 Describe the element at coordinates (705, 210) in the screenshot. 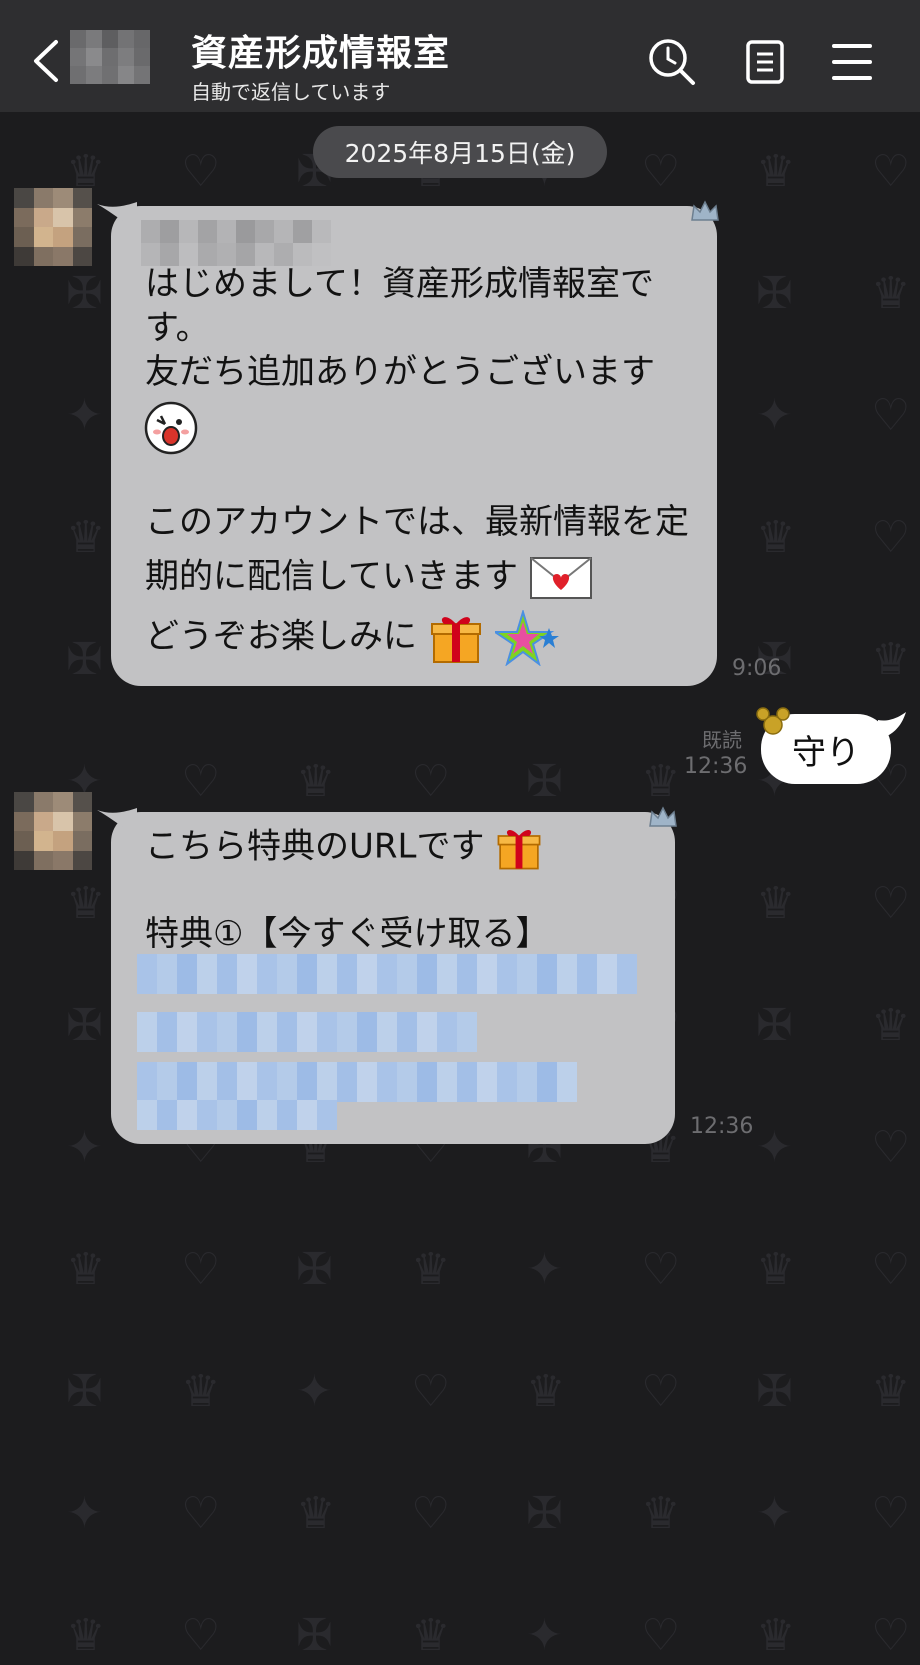

I see `crown-icon` at that location.